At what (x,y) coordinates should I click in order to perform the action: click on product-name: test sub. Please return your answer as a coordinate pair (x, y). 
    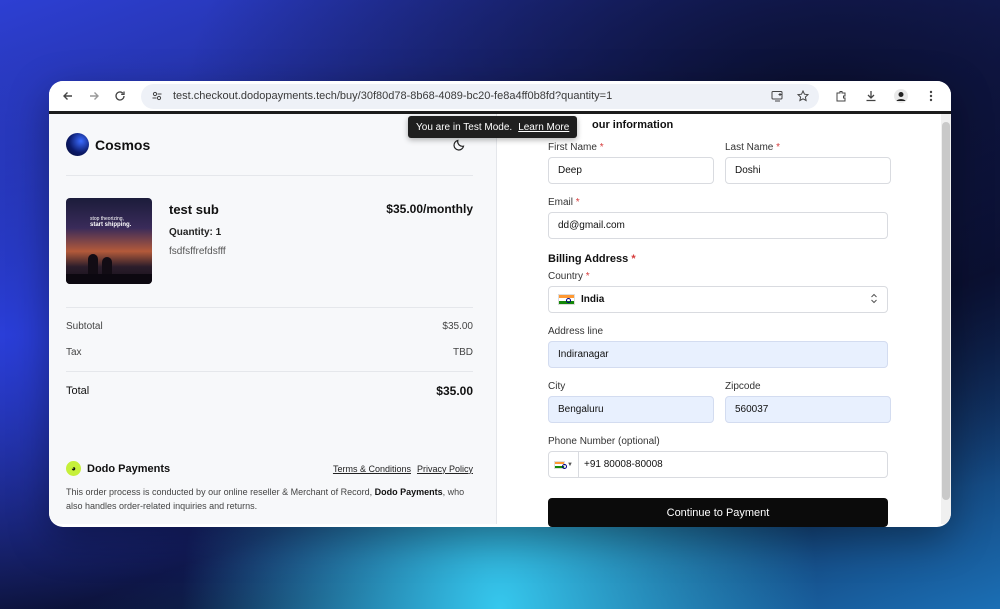
    Looking at the image, I should click on (194, 209).